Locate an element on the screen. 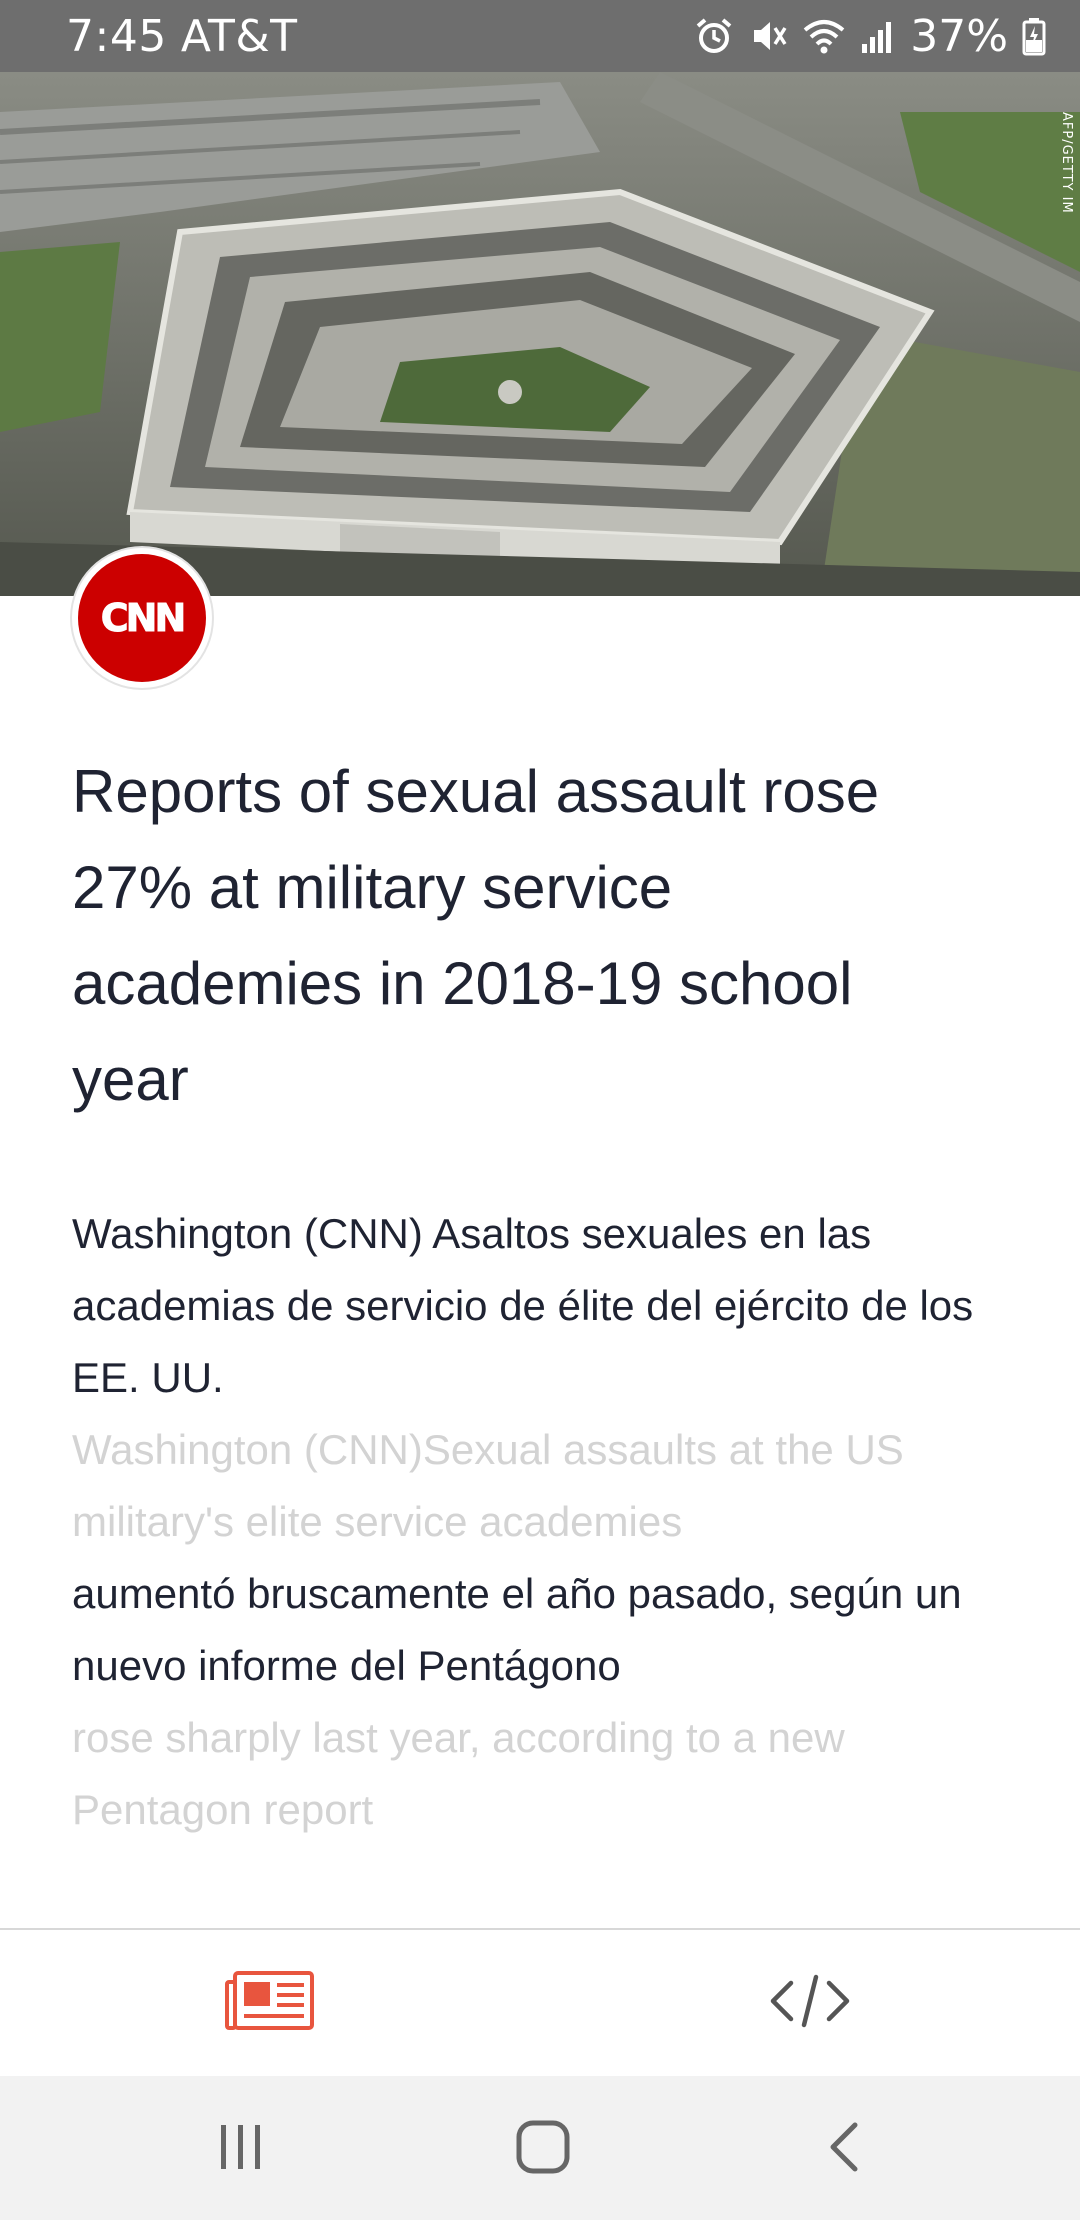 This screenshot has height=2220, width=1080. status-left: 7:45 AT&T is located at coordinates (182, 36).